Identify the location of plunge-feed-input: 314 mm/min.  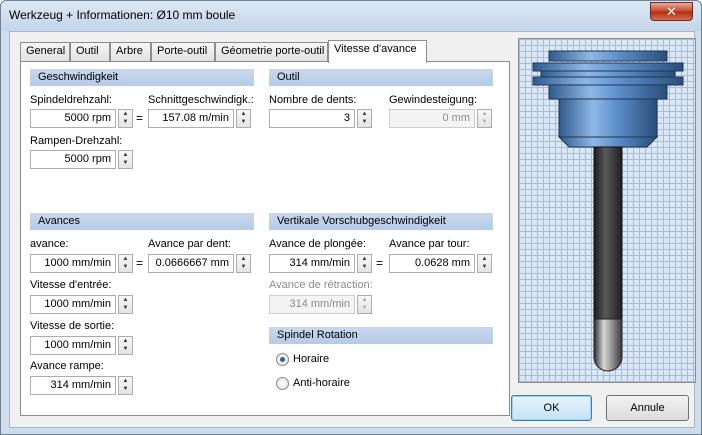
(312, 263).